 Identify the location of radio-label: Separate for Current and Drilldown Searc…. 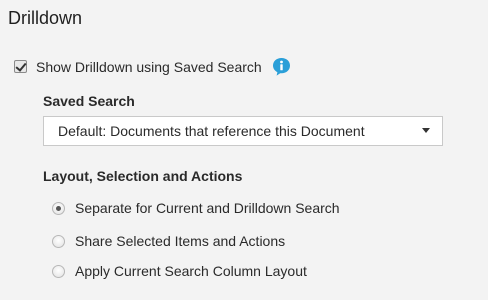
(207, 208).